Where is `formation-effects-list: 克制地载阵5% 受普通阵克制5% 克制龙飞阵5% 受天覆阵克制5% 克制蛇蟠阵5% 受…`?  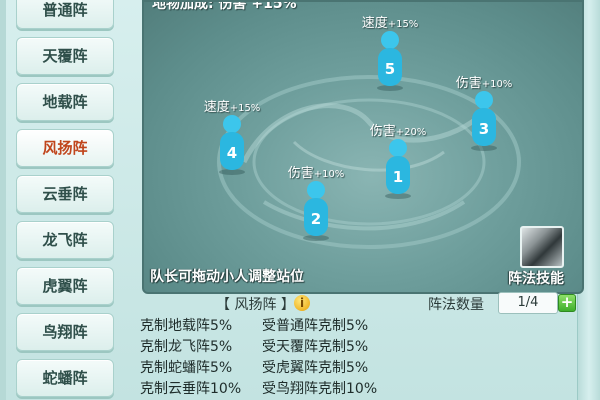 formation-effects-list: 克制地载阵5% 受普通阵克制5% 克制龙飞阵5% 受天覆阵克制5% 克制蛇蟠阵5% 受… is located at coordinates (258, 358).